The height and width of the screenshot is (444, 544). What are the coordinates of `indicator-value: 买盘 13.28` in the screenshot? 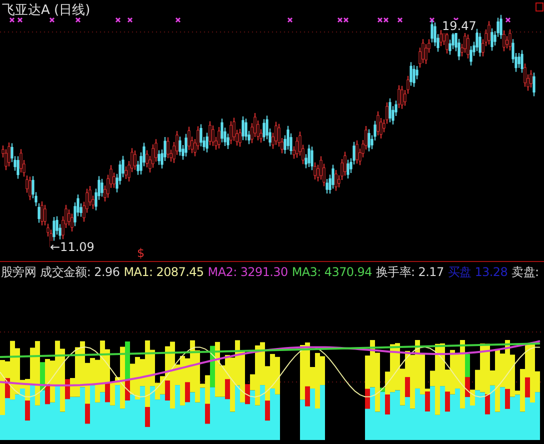 It's located at (478, 272).